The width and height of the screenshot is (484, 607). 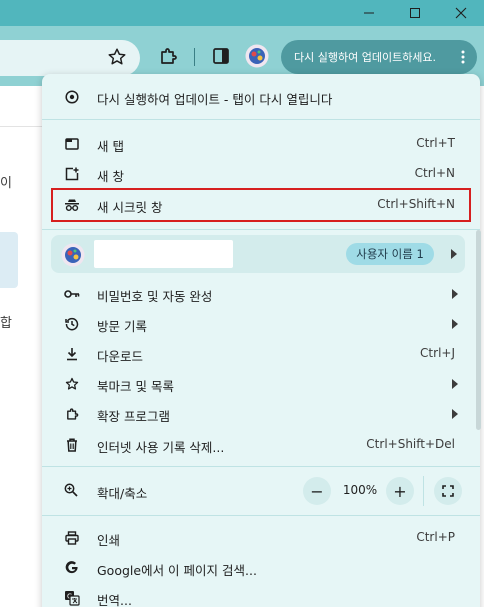 I want to click on minimize-button, so click(x=369, y=13).